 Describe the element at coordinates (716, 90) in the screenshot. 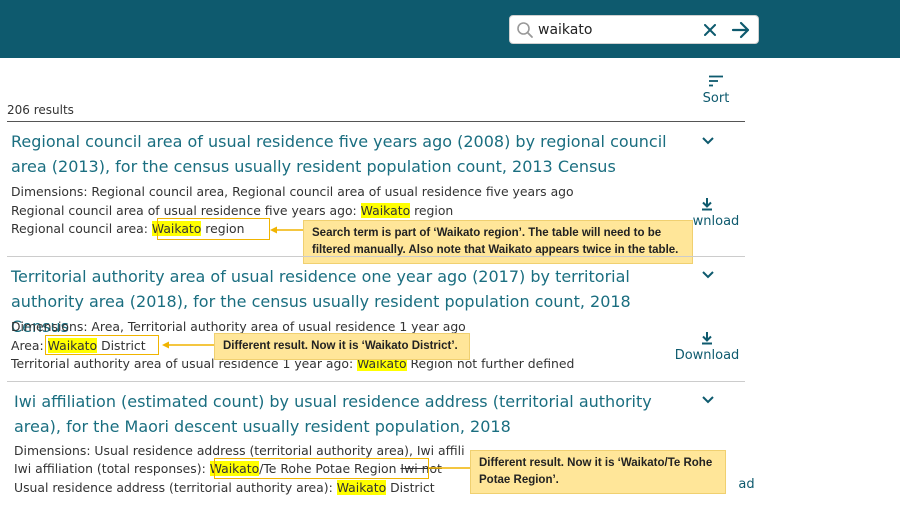

I see `sort-button: Sort` at that location.